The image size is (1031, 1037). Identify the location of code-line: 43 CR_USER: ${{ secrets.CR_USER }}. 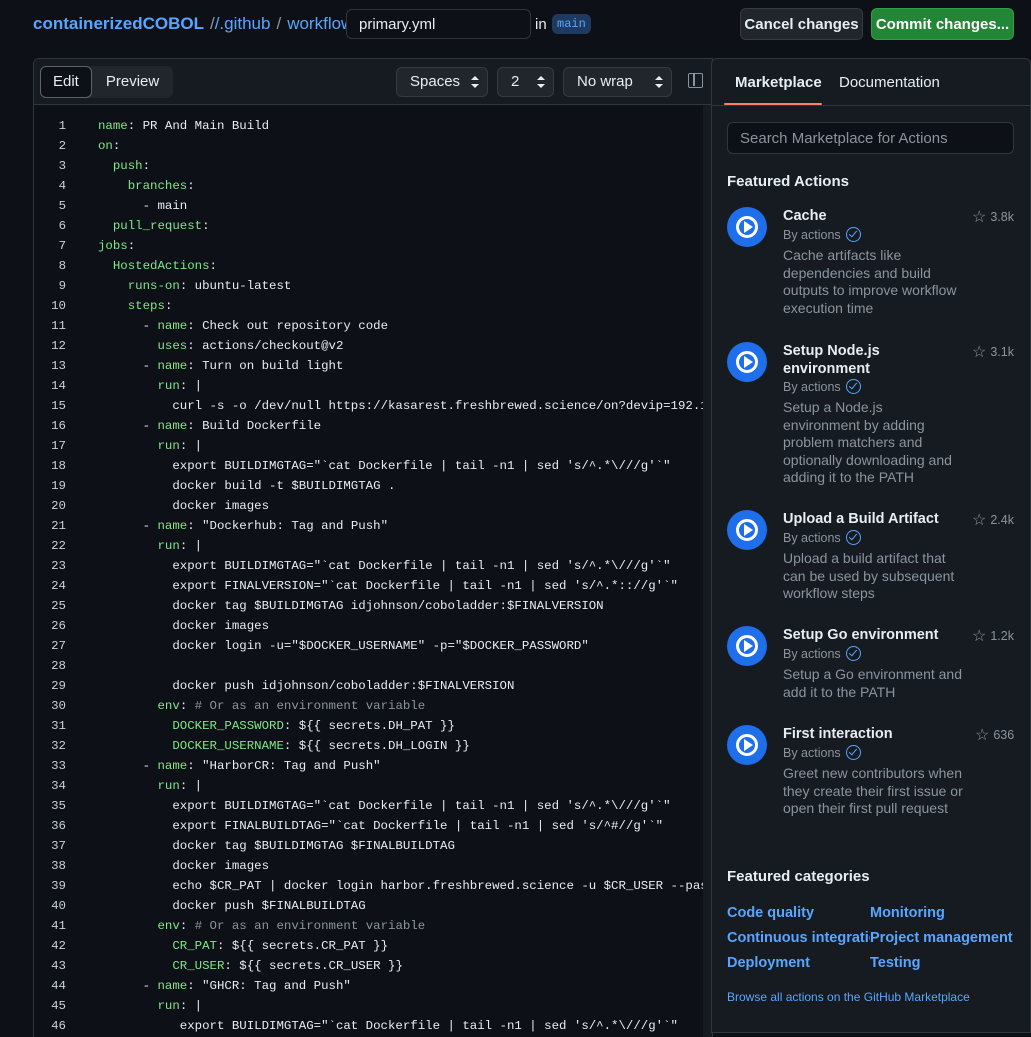
(373, 966).